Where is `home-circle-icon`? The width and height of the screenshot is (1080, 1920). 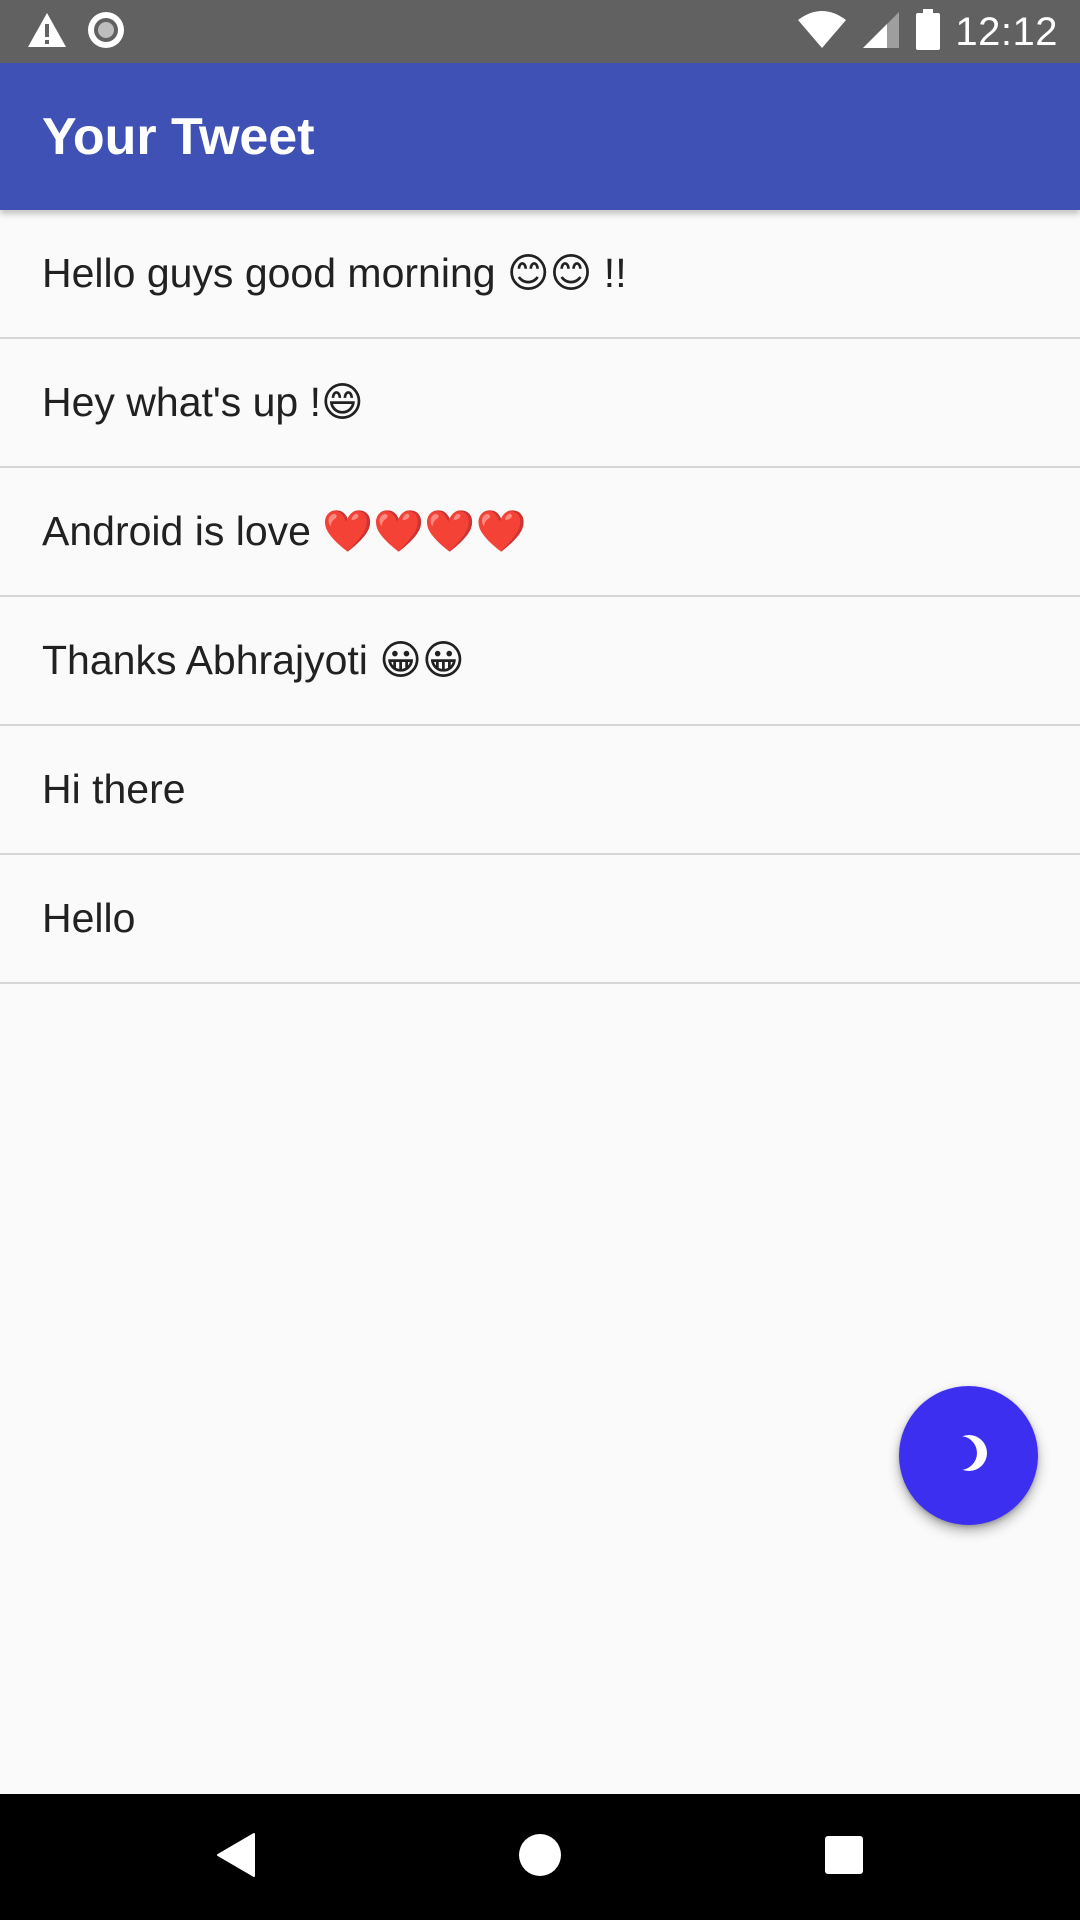
home-circle-icon is located at coordinates (540, 1857).